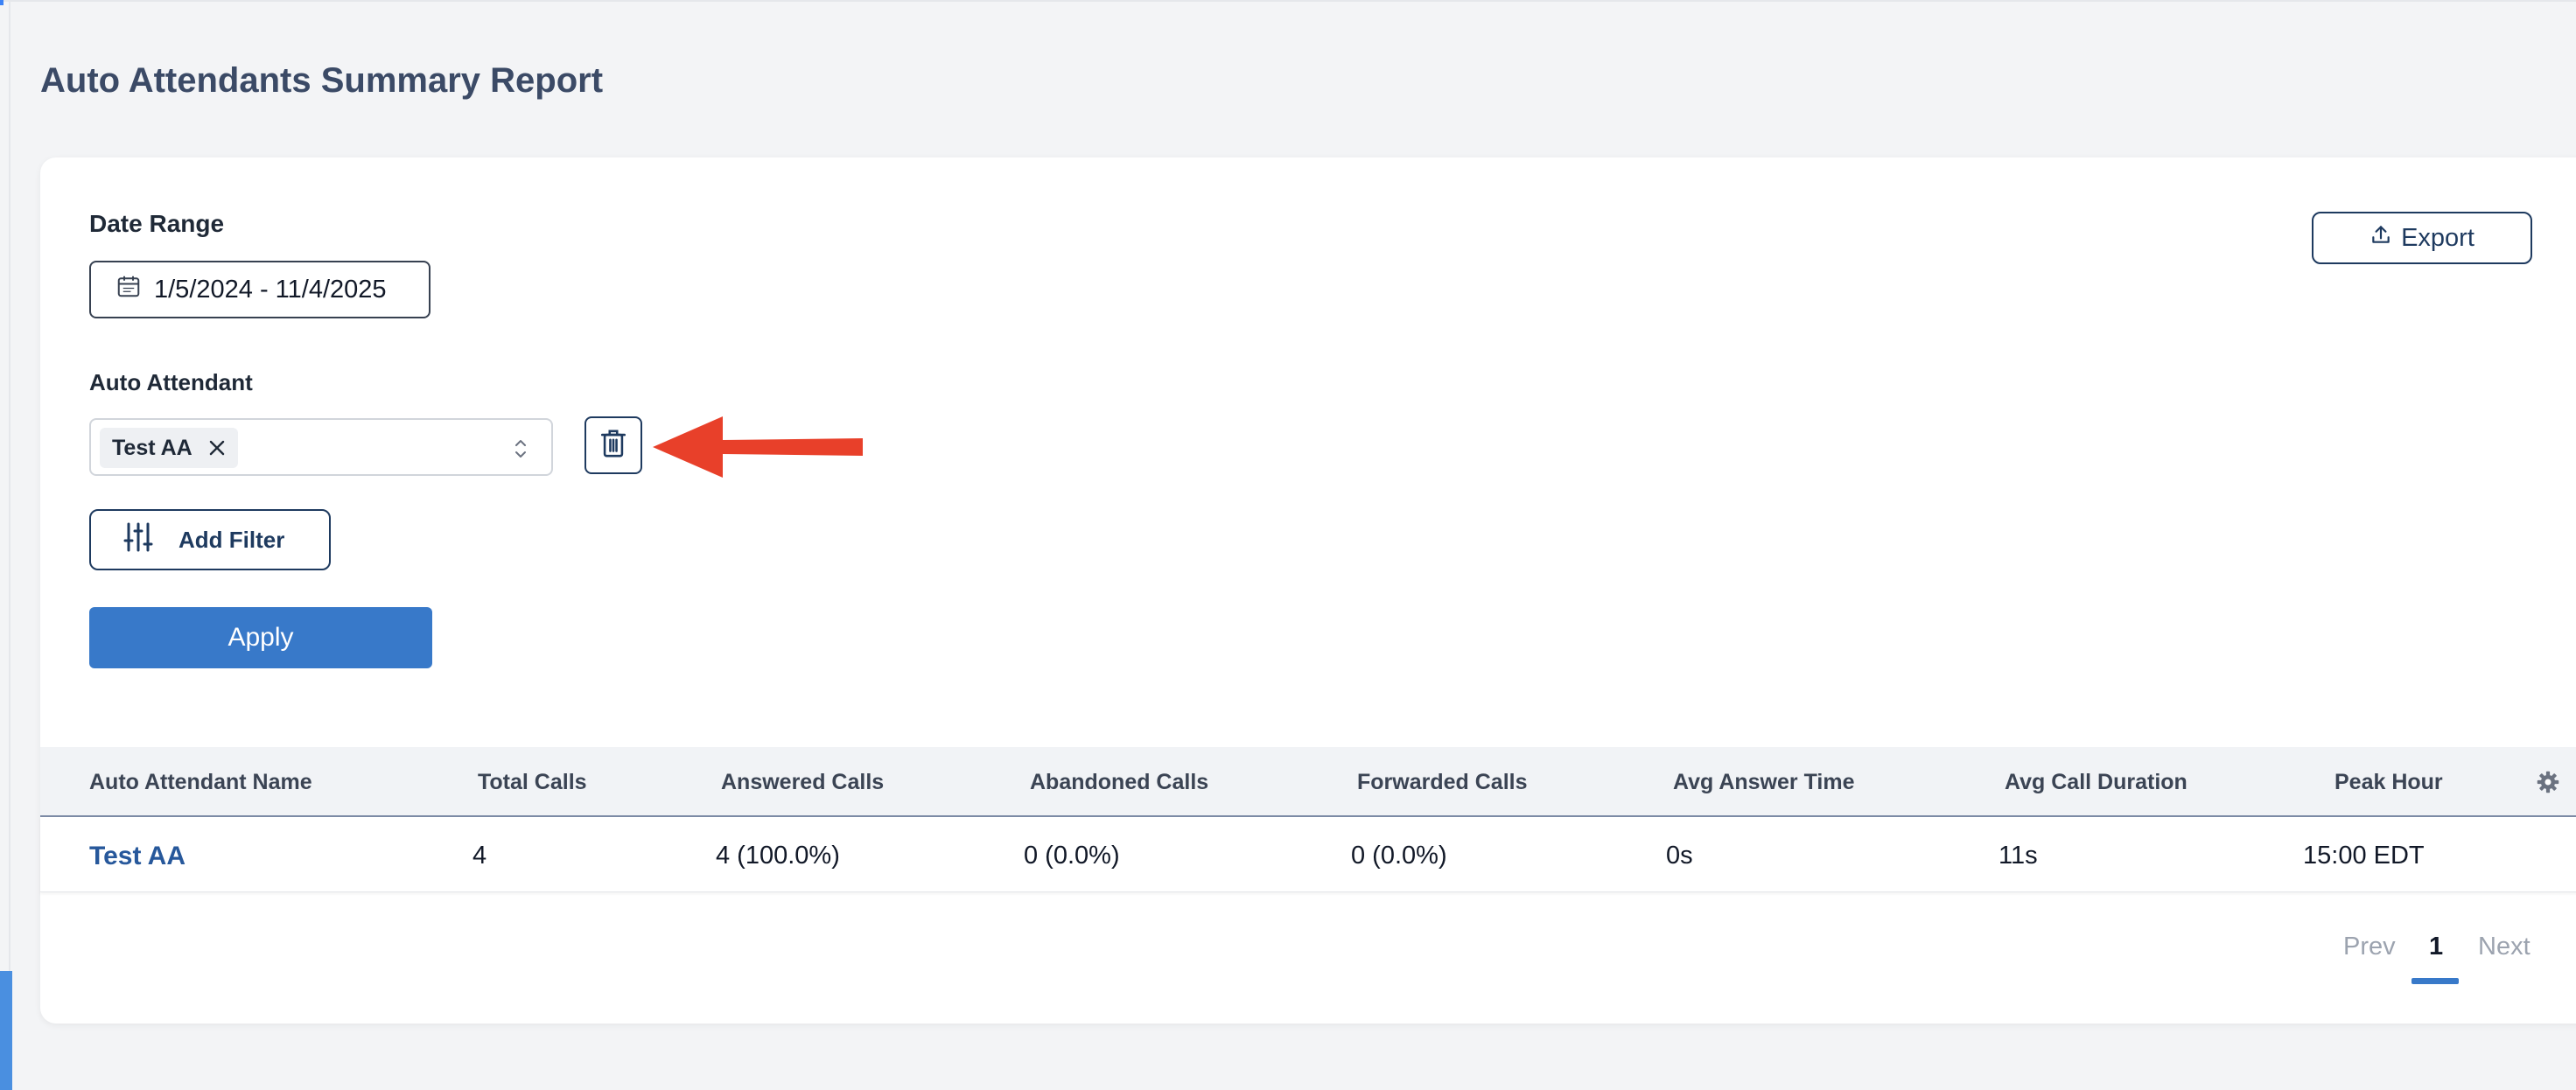  I want to click on cell-forwarded-calls: 0 (0.0%), so click(1399, 856).